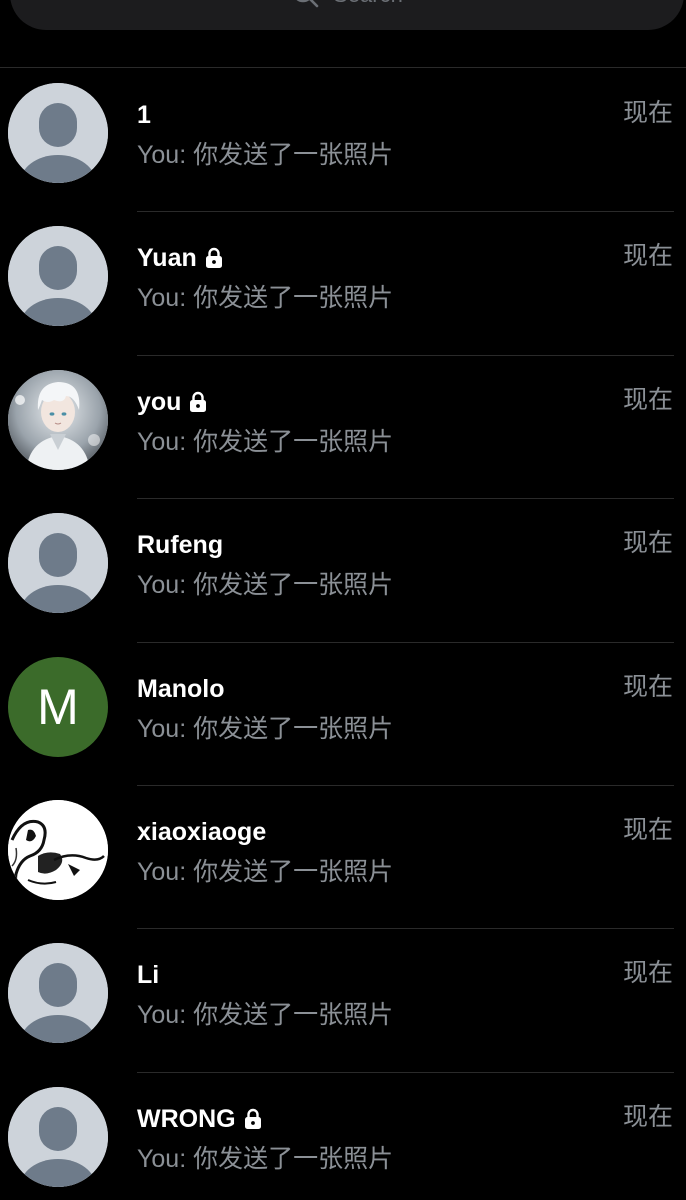 The height and width of the screenshot is (1200, 686). Describe the element at coordinates (307, 4) in the screenshot. I see `search-icon` at that location.